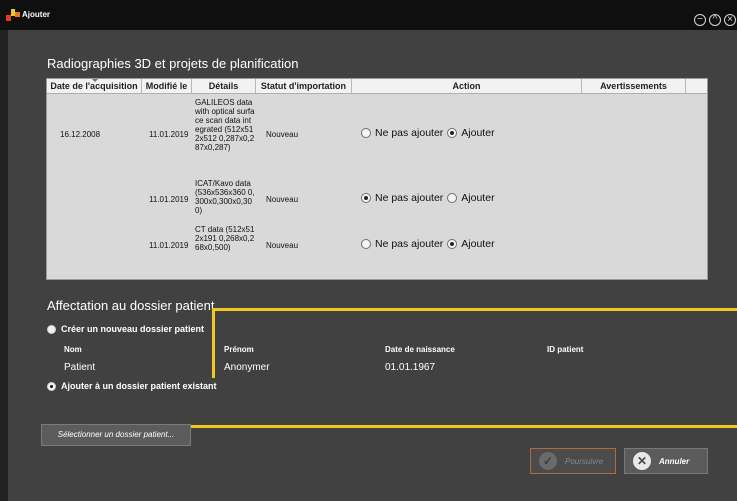 This screenshot has height=501, width=737. Describe the element at coordinates (225, 238) in the screenshot. I see `cell-details: CT data (512x512x191 0,268x0,268x0,500)` at that location.